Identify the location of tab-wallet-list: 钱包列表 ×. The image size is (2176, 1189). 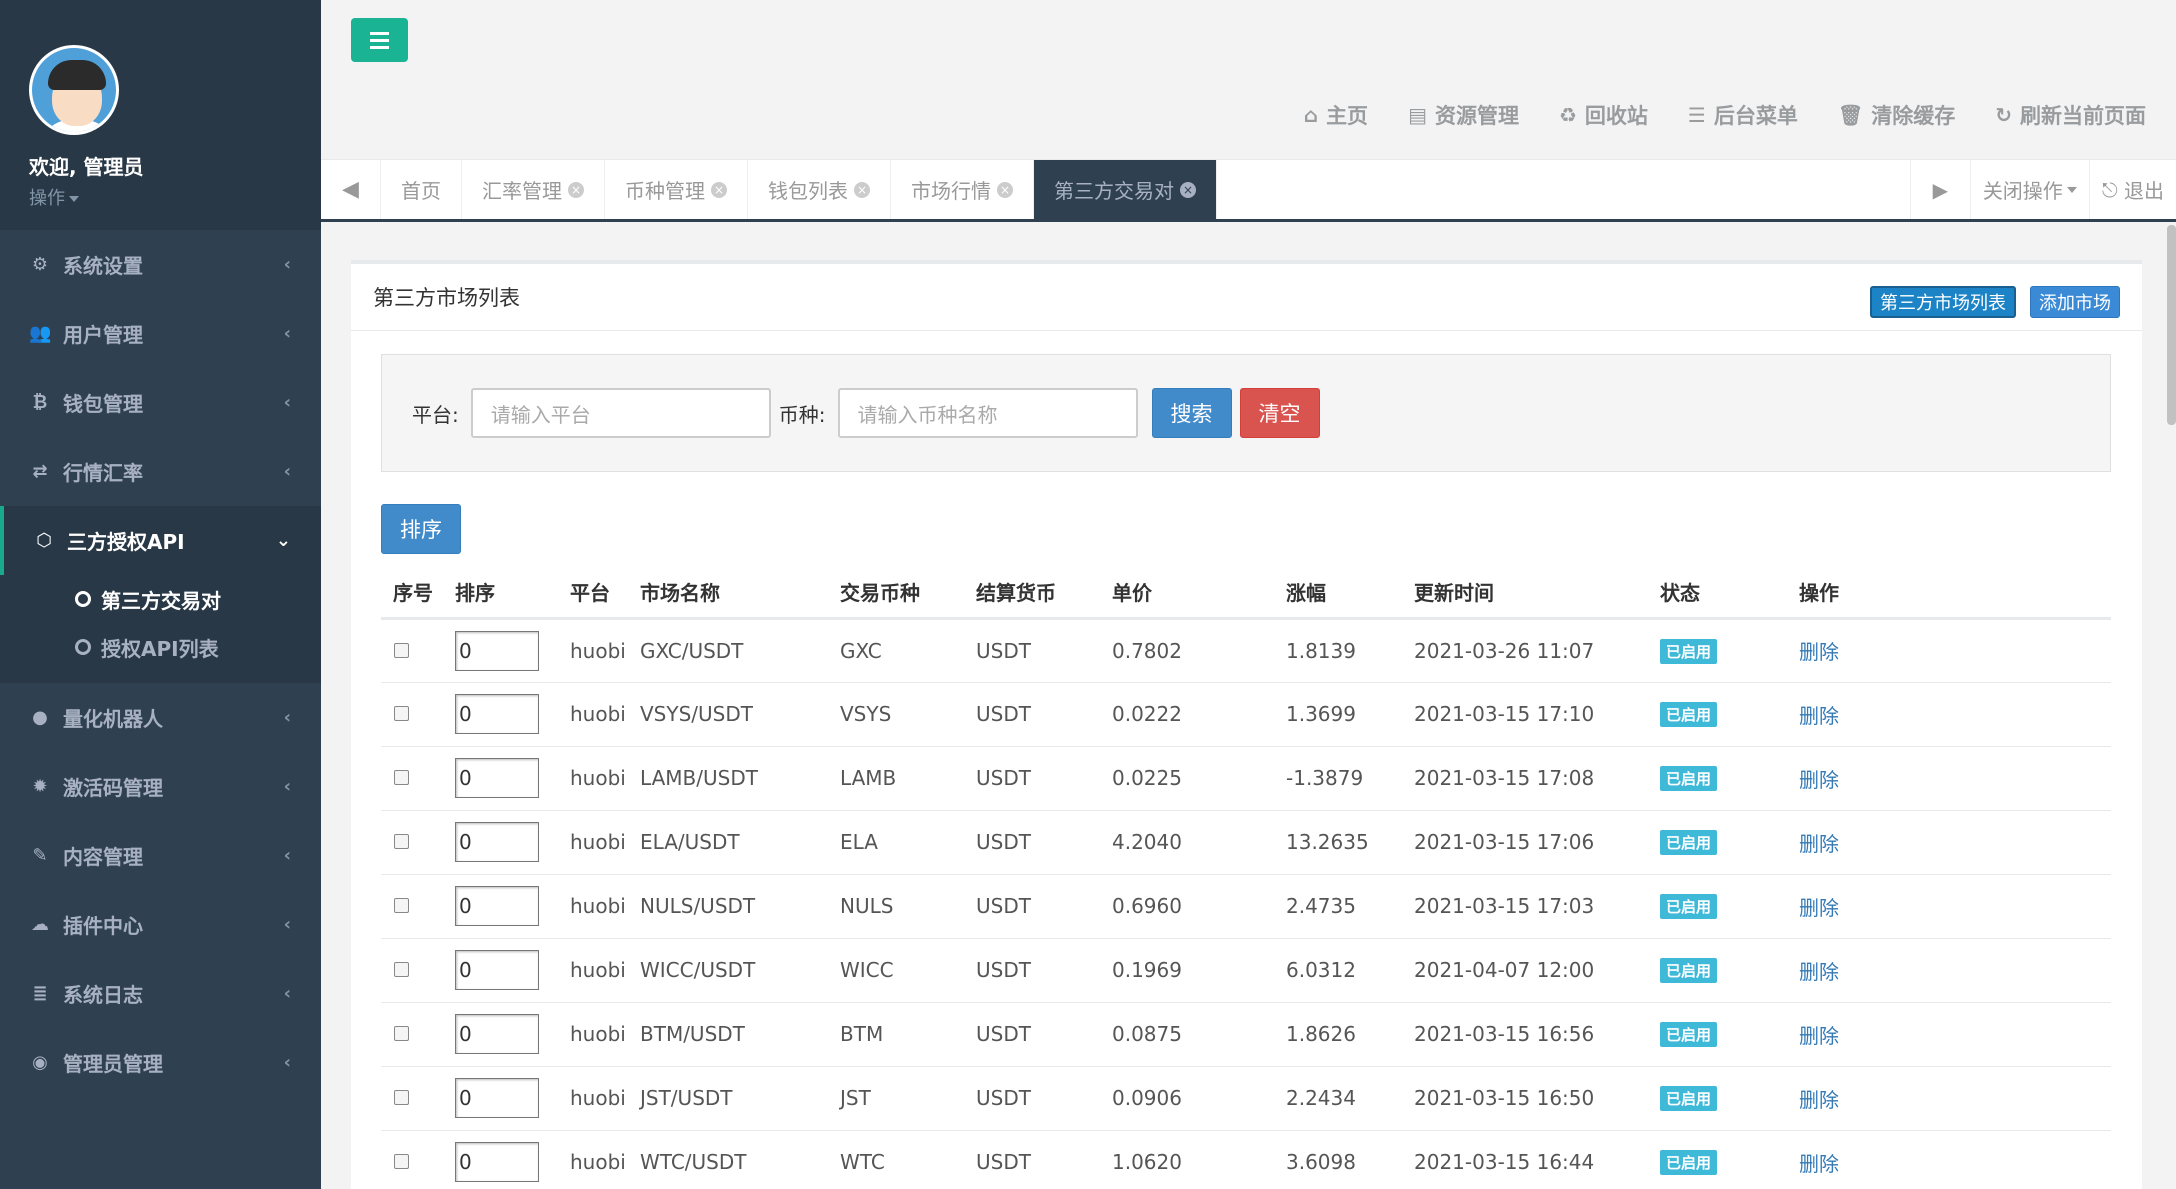
(819, 189).